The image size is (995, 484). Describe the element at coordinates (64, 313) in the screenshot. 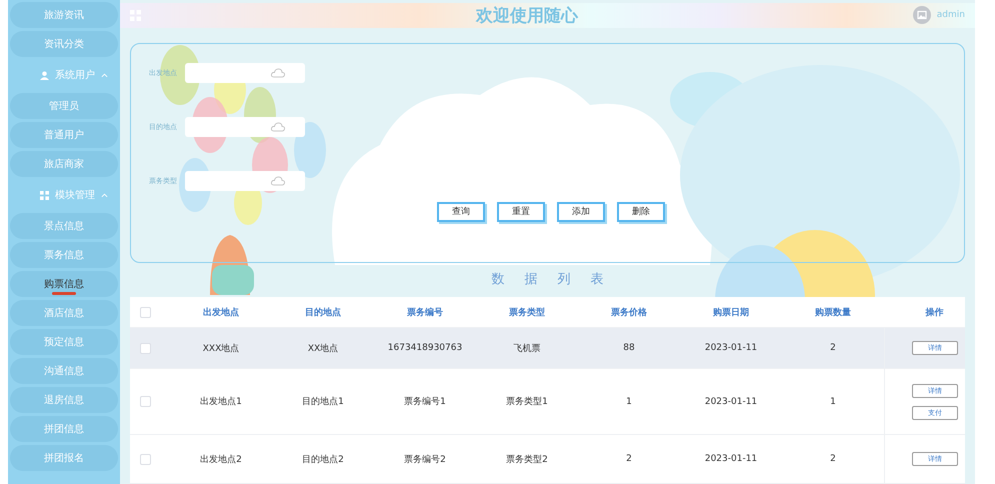

I see `sidebar-item: 酒店信息` at that location.